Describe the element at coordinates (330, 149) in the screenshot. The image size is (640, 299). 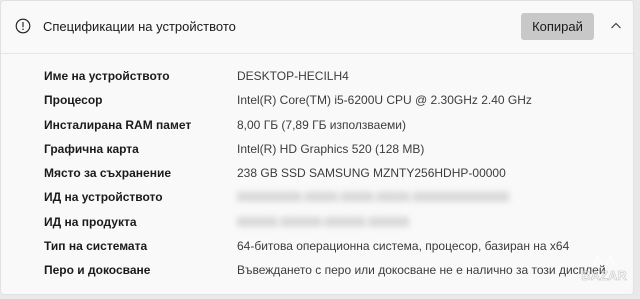
I see `spec-value: Intel(R) HD Graphics 520 (128 MB)` at that location.